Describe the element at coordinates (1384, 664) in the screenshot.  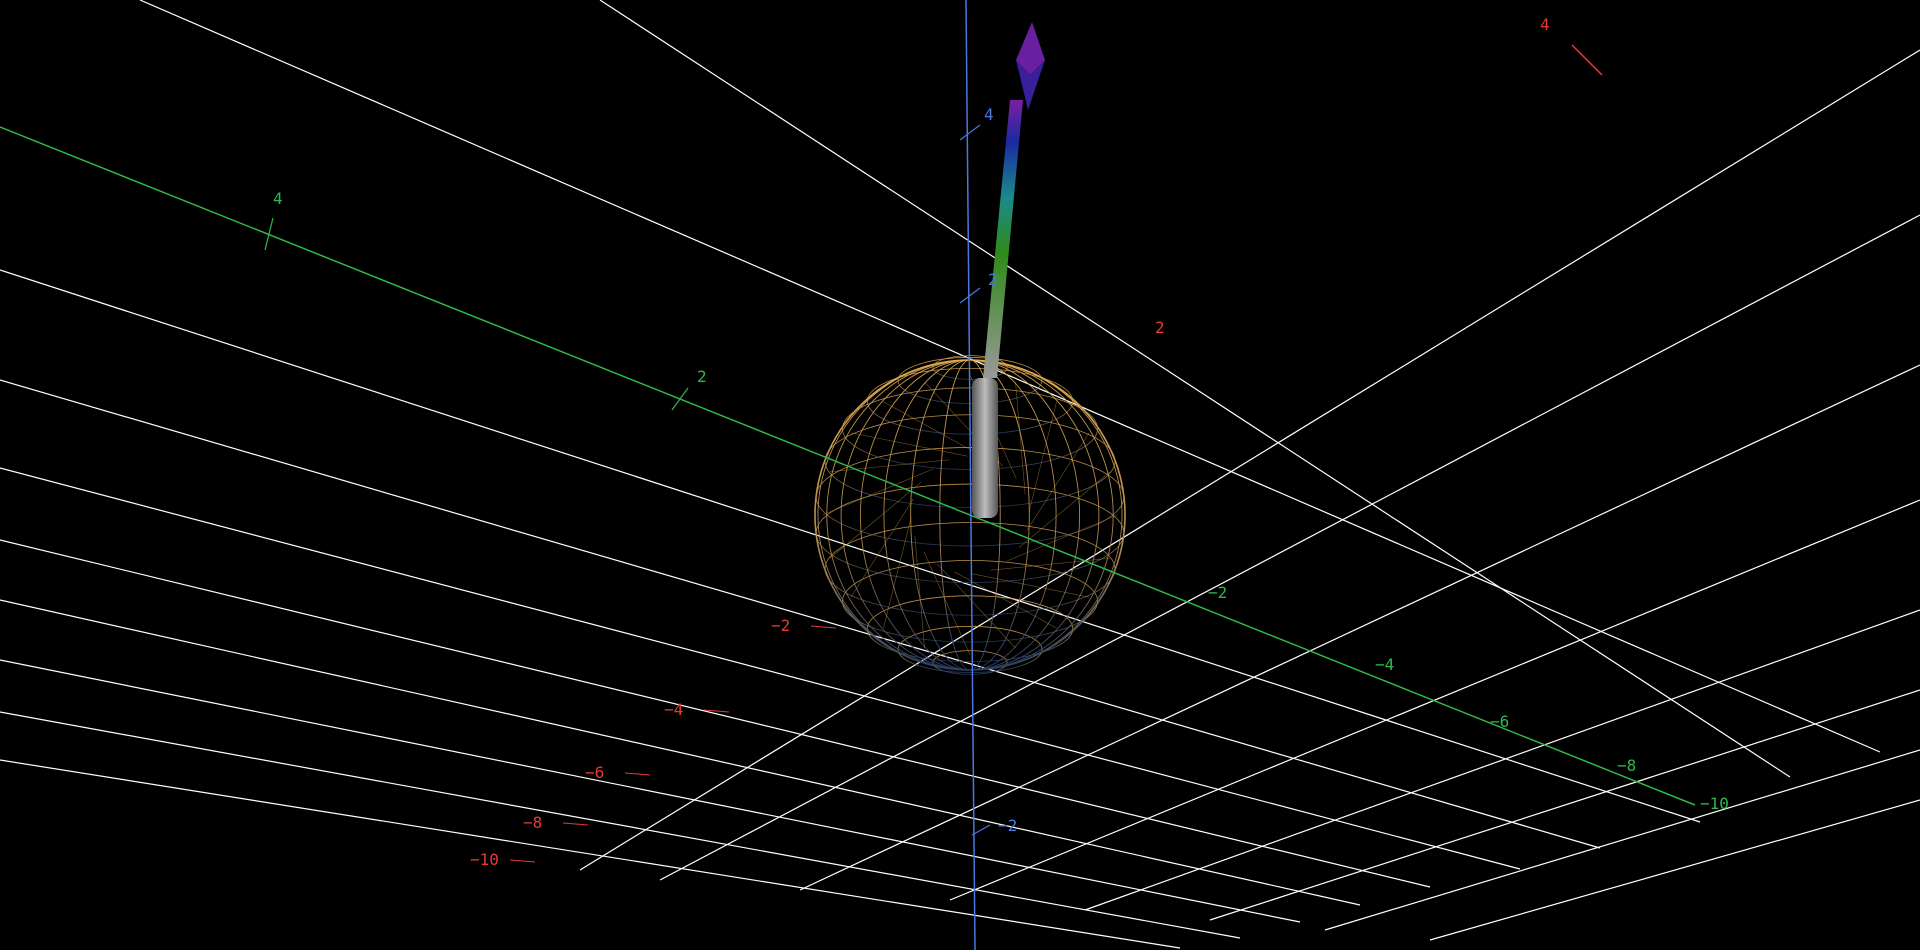
I see `y-axis-tick-label: −4` at that location.